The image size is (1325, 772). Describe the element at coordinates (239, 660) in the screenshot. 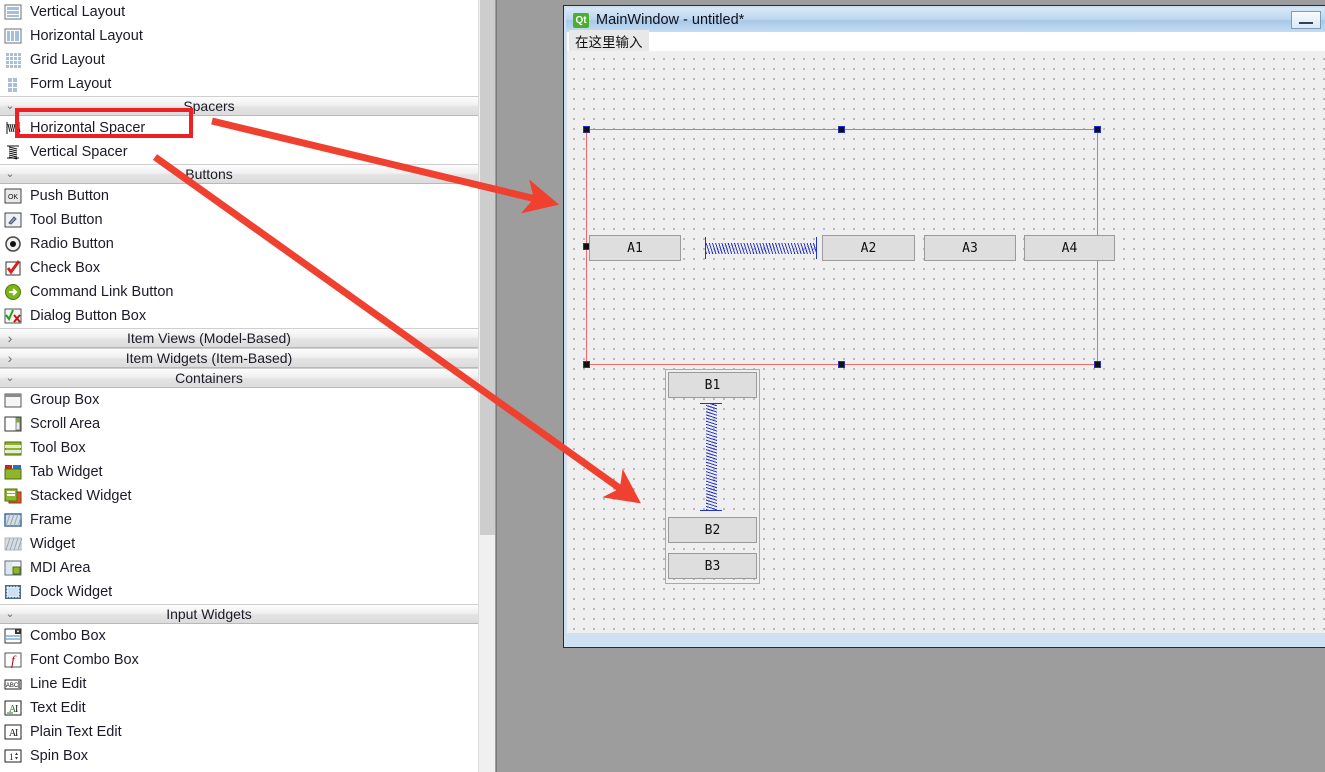

I see `widget-box-item-font-combo-box: f Font Combo Box` at that location.